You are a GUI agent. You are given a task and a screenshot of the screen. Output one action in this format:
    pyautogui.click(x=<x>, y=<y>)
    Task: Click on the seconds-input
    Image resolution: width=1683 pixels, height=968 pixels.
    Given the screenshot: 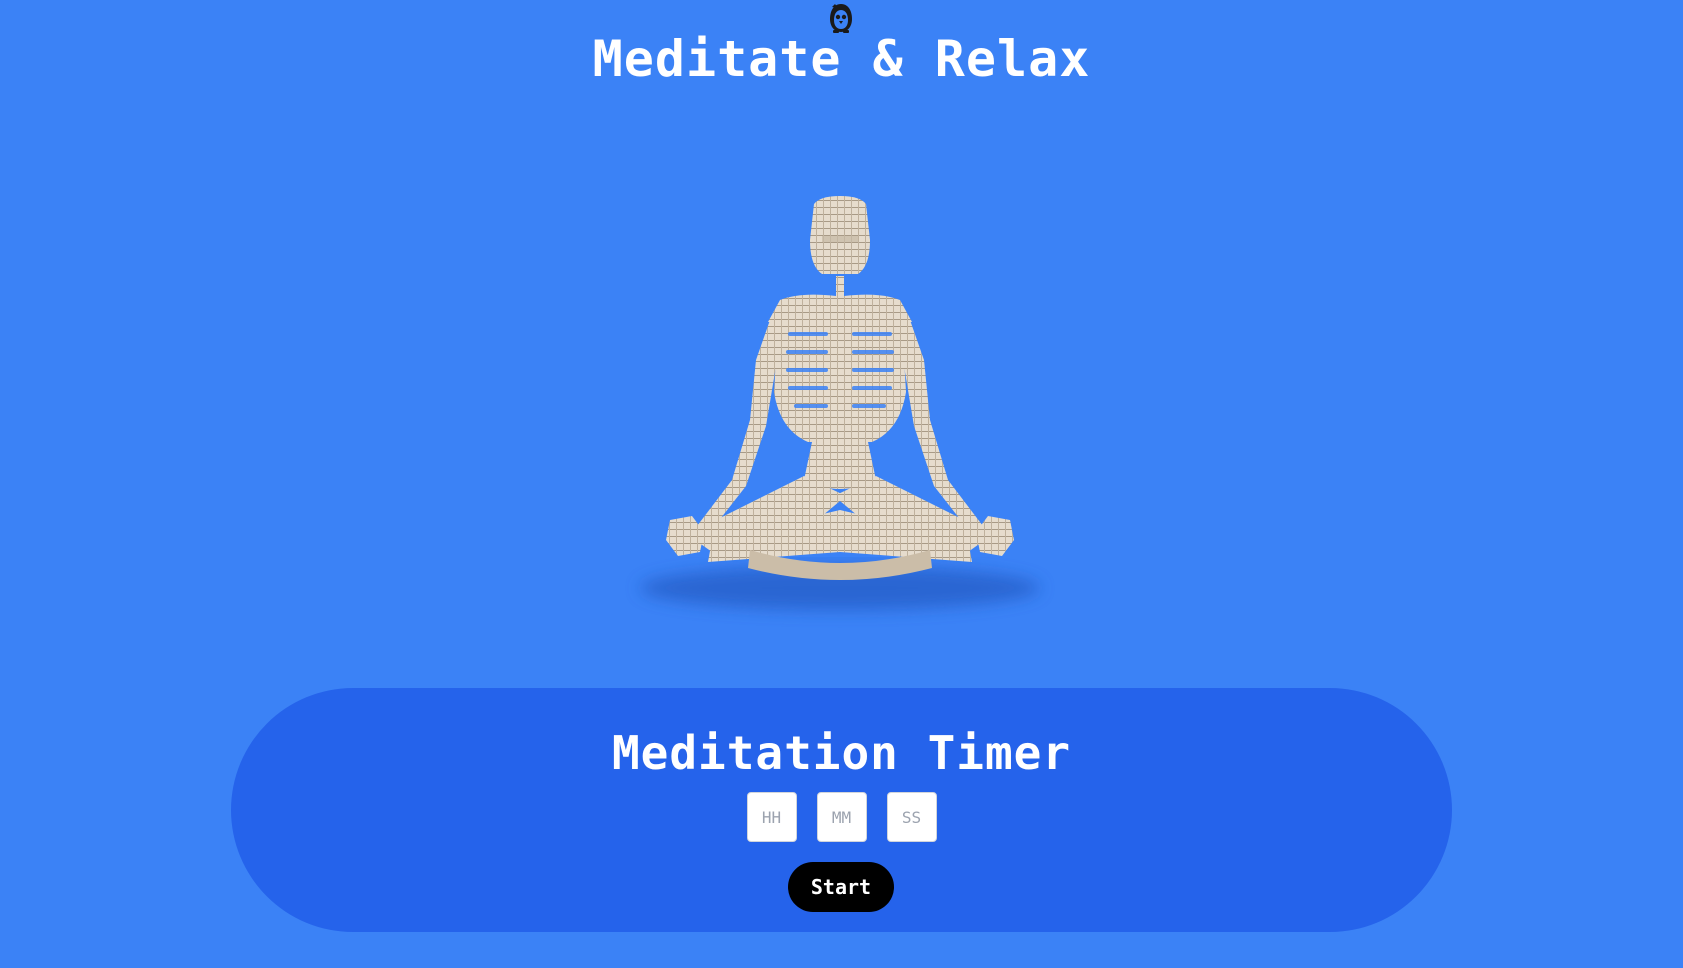 What is the action you would take?
    pyautogui.click(x=911, y=817)
    